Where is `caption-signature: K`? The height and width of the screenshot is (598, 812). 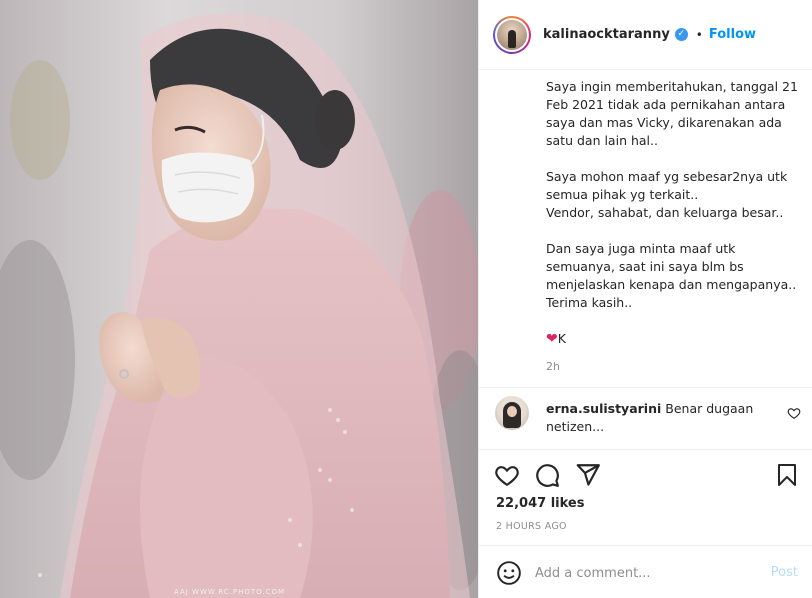
caption-signature: K is located at coordinates (561, 338).